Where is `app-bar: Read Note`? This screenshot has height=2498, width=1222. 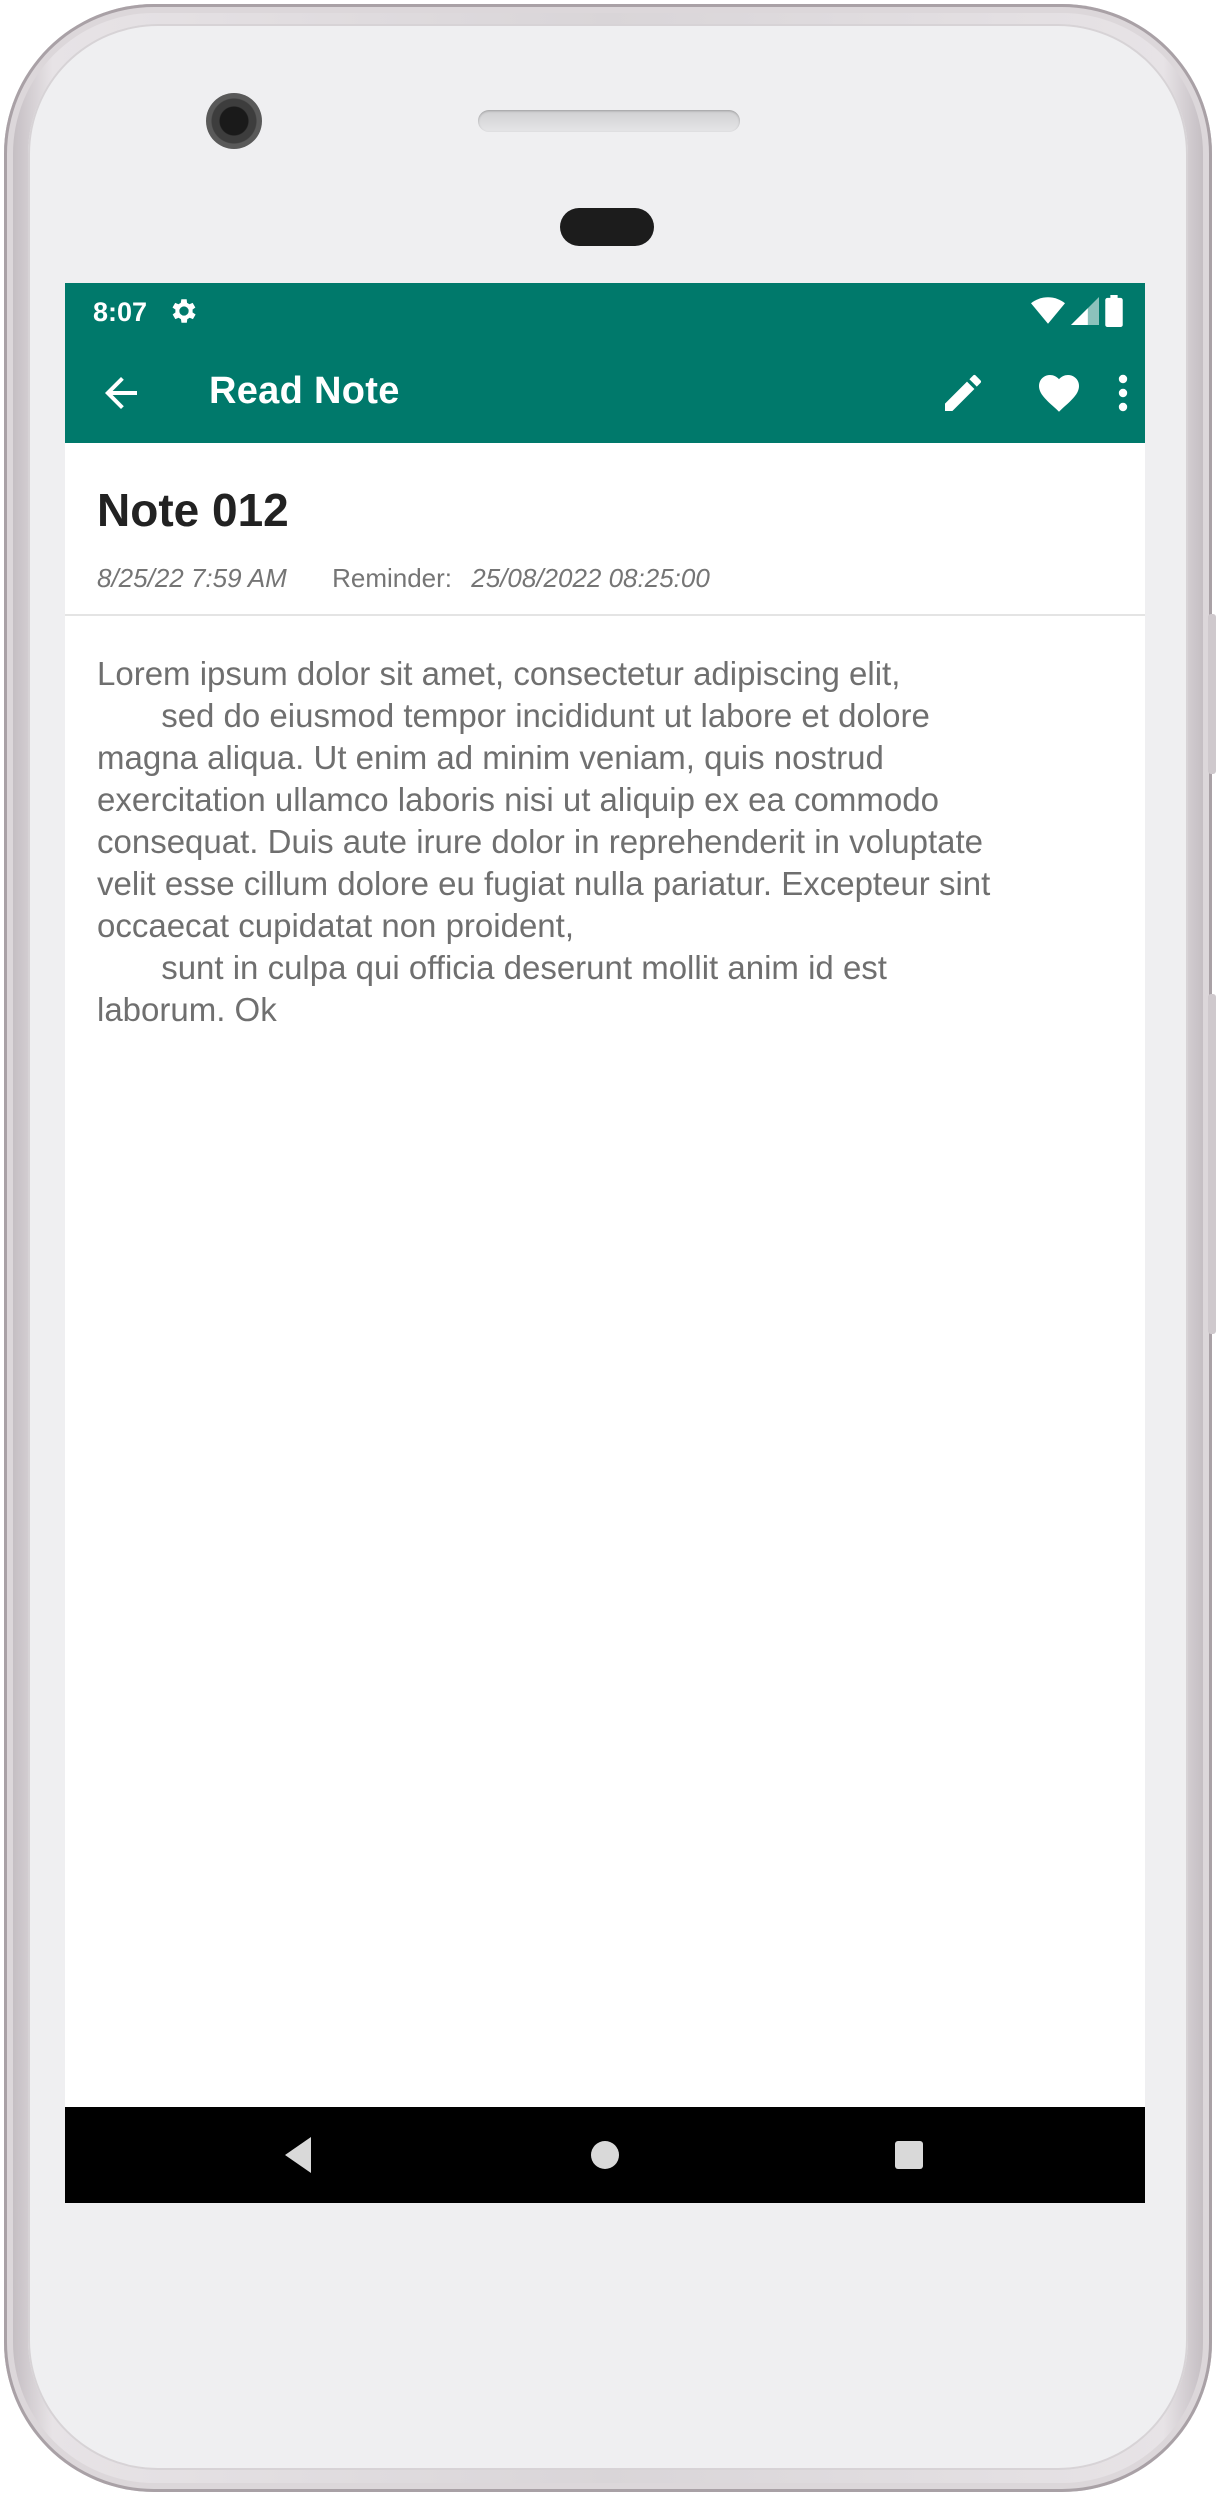
app-bar: Read Note is located at coordinates (605, 393).